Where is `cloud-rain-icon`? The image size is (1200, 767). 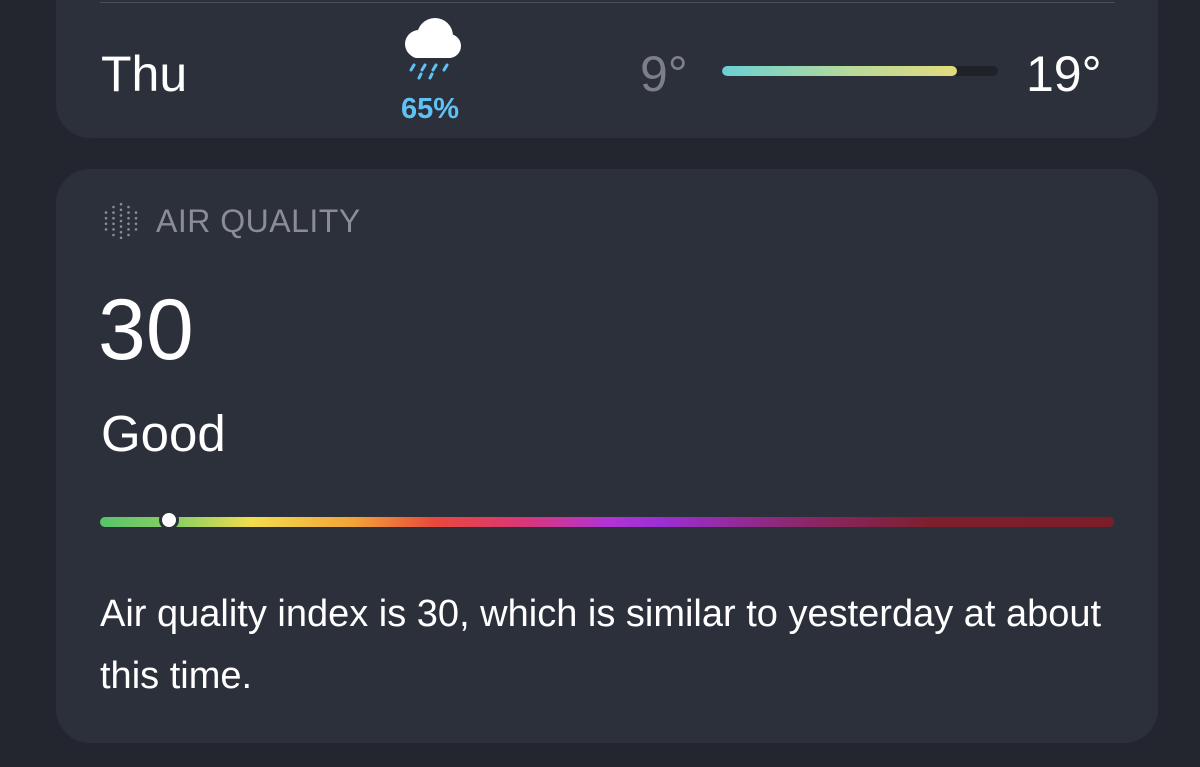 cloud-rain-icon is located at coordinates (433, 49).